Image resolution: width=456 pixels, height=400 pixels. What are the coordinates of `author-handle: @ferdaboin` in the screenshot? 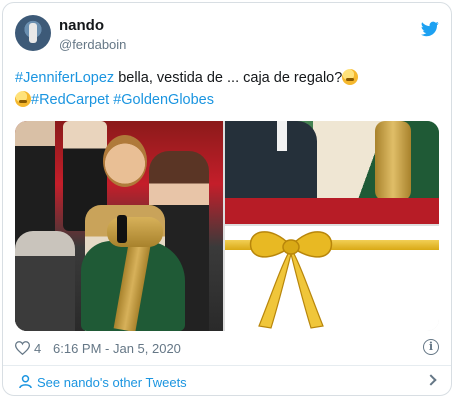 It's located at (92, 44).